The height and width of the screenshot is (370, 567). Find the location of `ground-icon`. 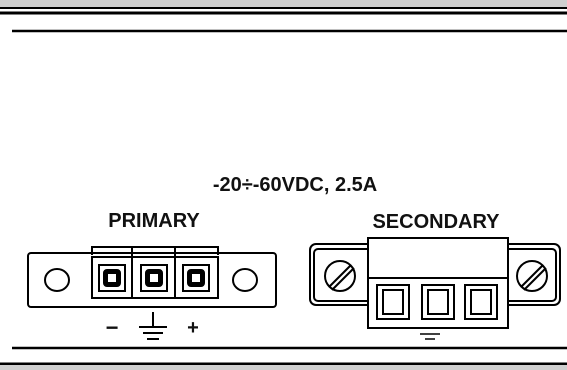

ground-icon is located at coordinates (153, 326).